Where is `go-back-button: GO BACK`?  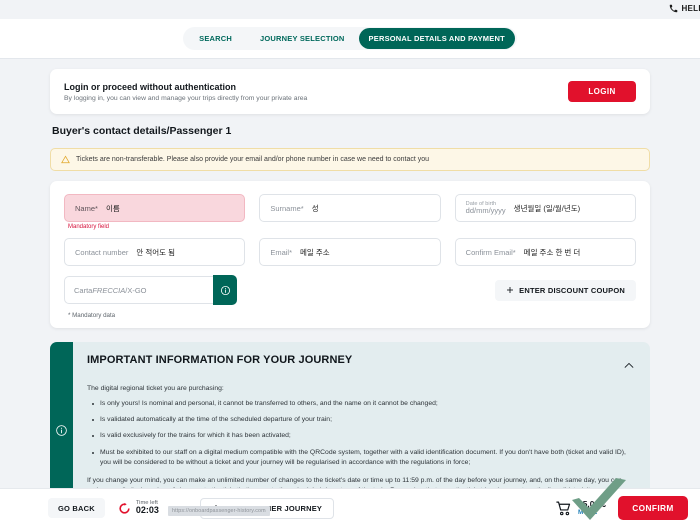 go-back-button: GO BACK is located at coordinates (76, 508).